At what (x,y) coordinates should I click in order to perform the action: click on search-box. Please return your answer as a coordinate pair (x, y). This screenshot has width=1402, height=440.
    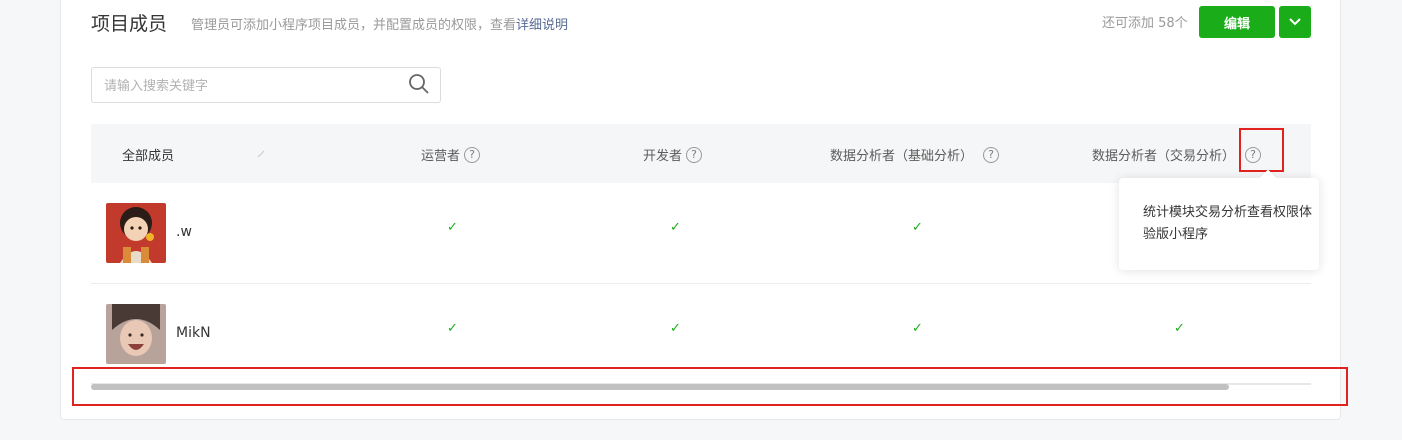
    Looking at the image, I should click on (266, 85).